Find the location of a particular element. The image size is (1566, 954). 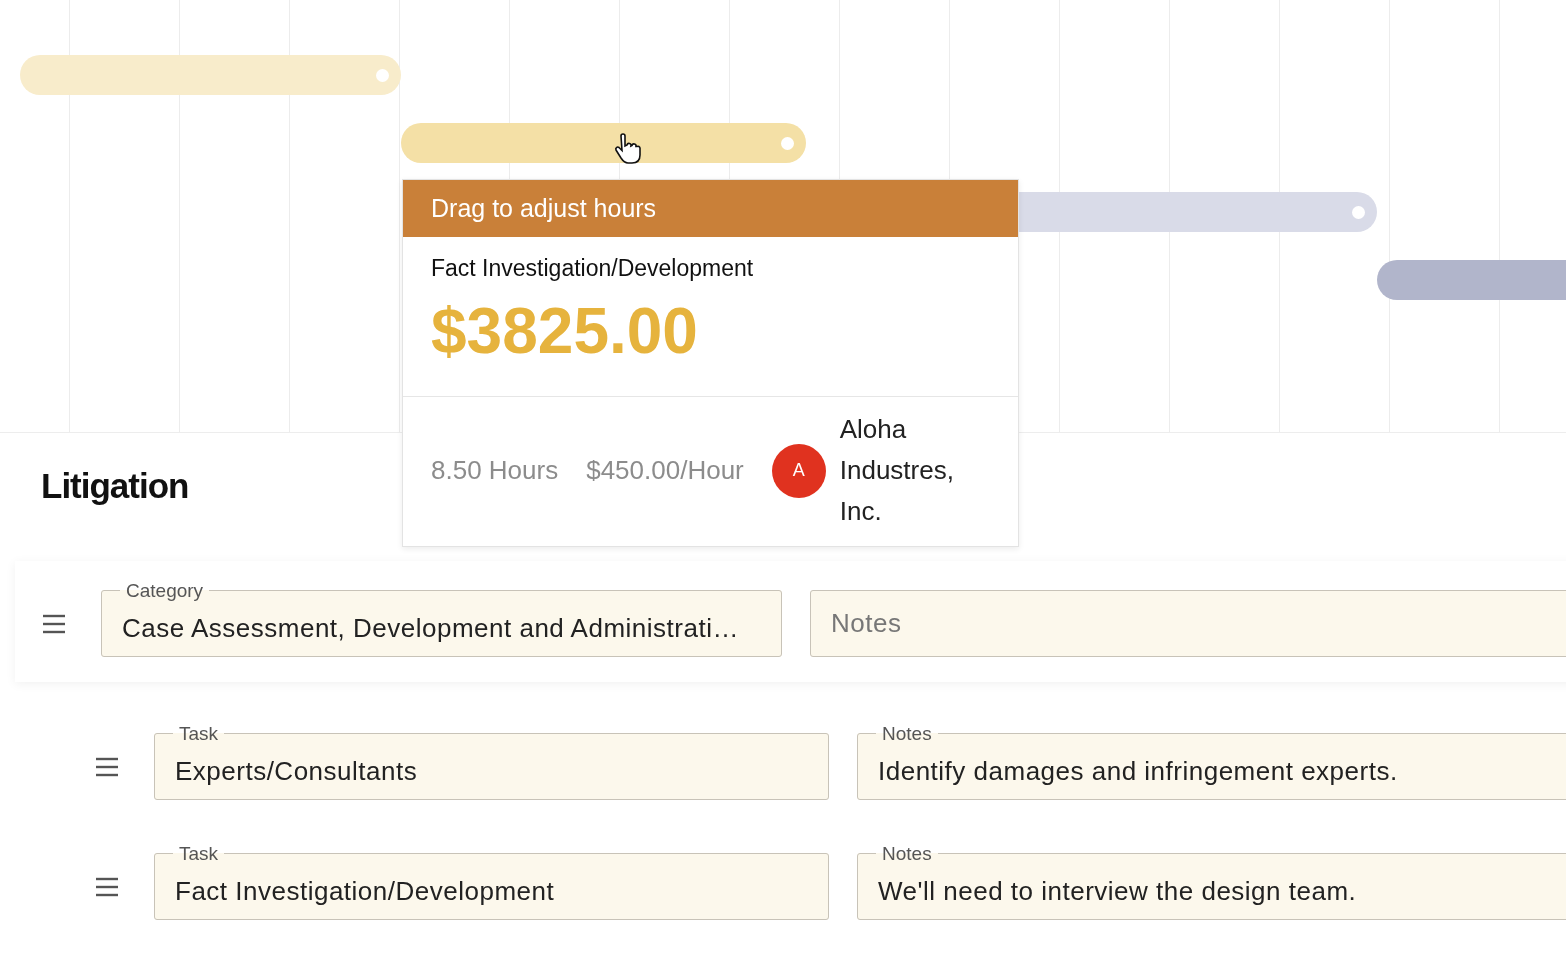

notes-field: Notes Identify damages and infringement experts. is located at coordinates (1211, 762).